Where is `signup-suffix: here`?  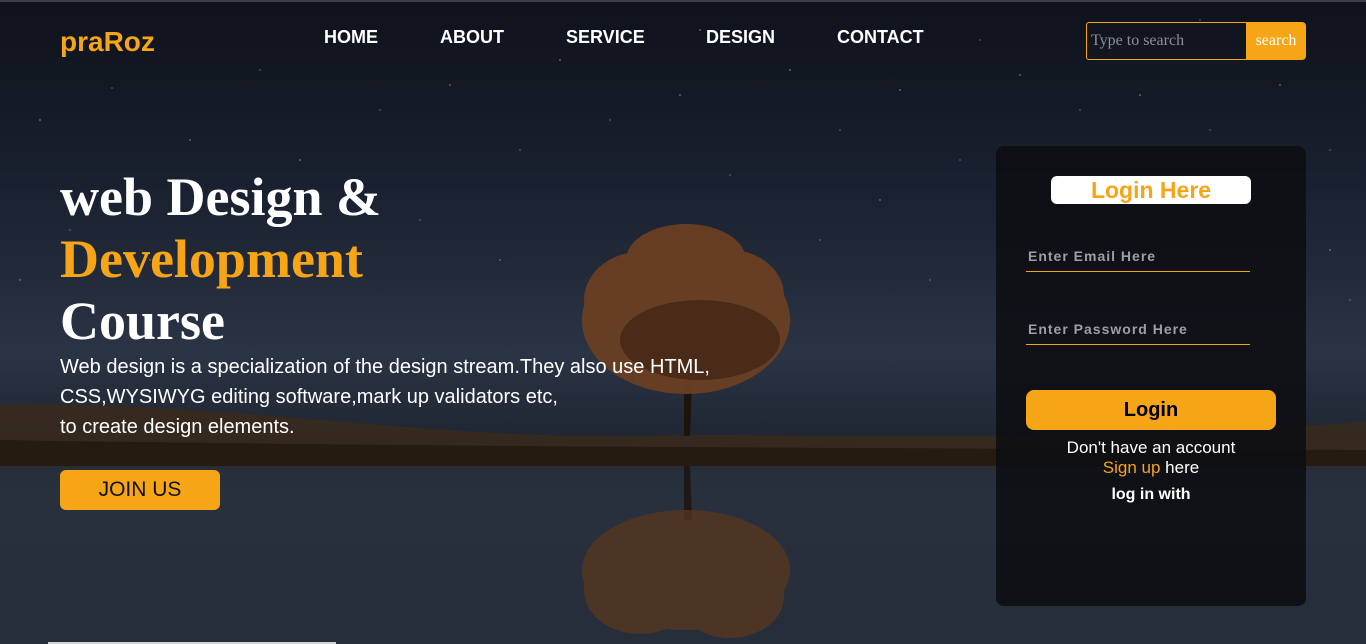
signup-suffix: here is located at coordinates (1180, 467).